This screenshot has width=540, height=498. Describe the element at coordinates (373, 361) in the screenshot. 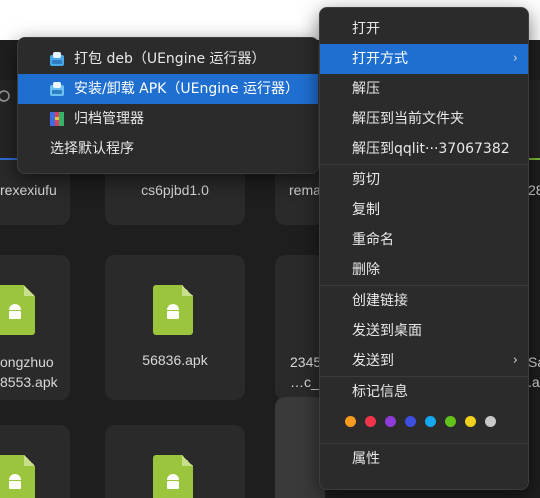

I see `menu-item-label: 发送到` at that location.